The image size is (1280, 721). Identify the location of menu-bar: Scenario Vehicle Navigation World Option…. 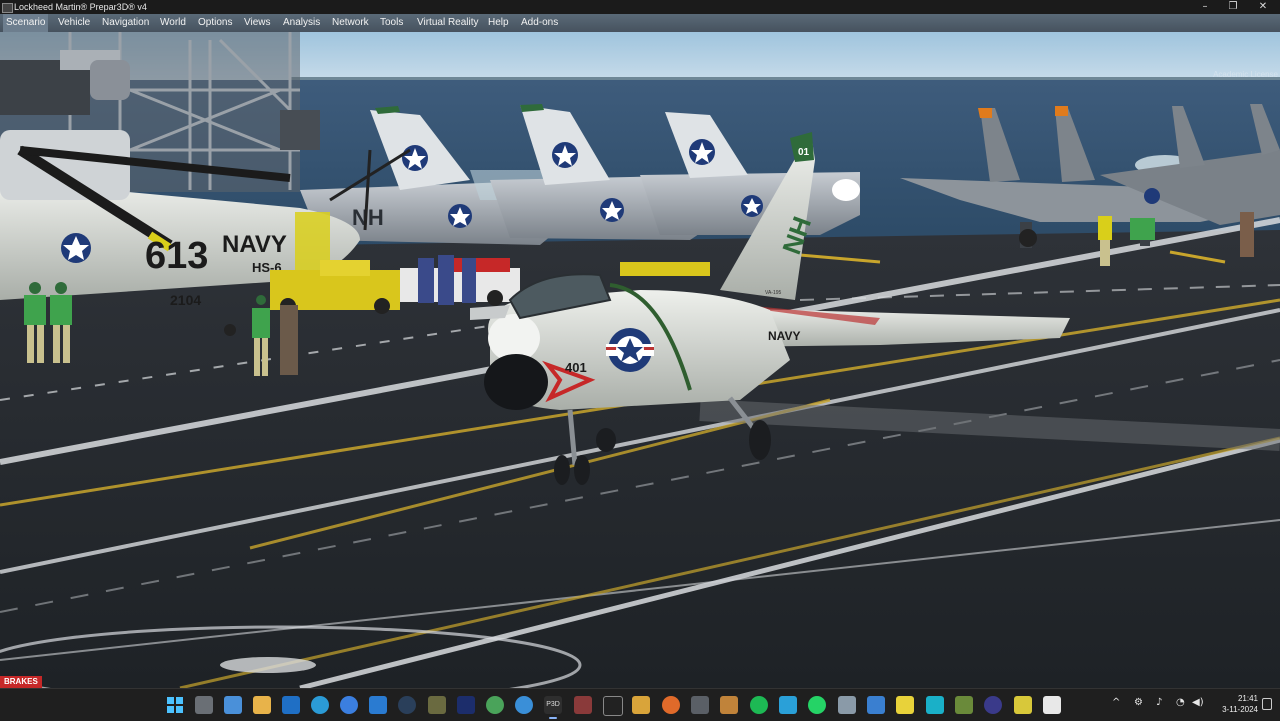
(640, 23).